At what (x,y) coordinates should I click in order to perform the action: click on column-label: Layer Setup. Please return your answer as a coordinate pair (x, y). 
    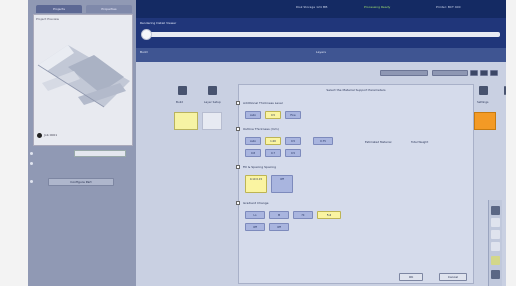
    Looking at the image, I should click on (212, 102).